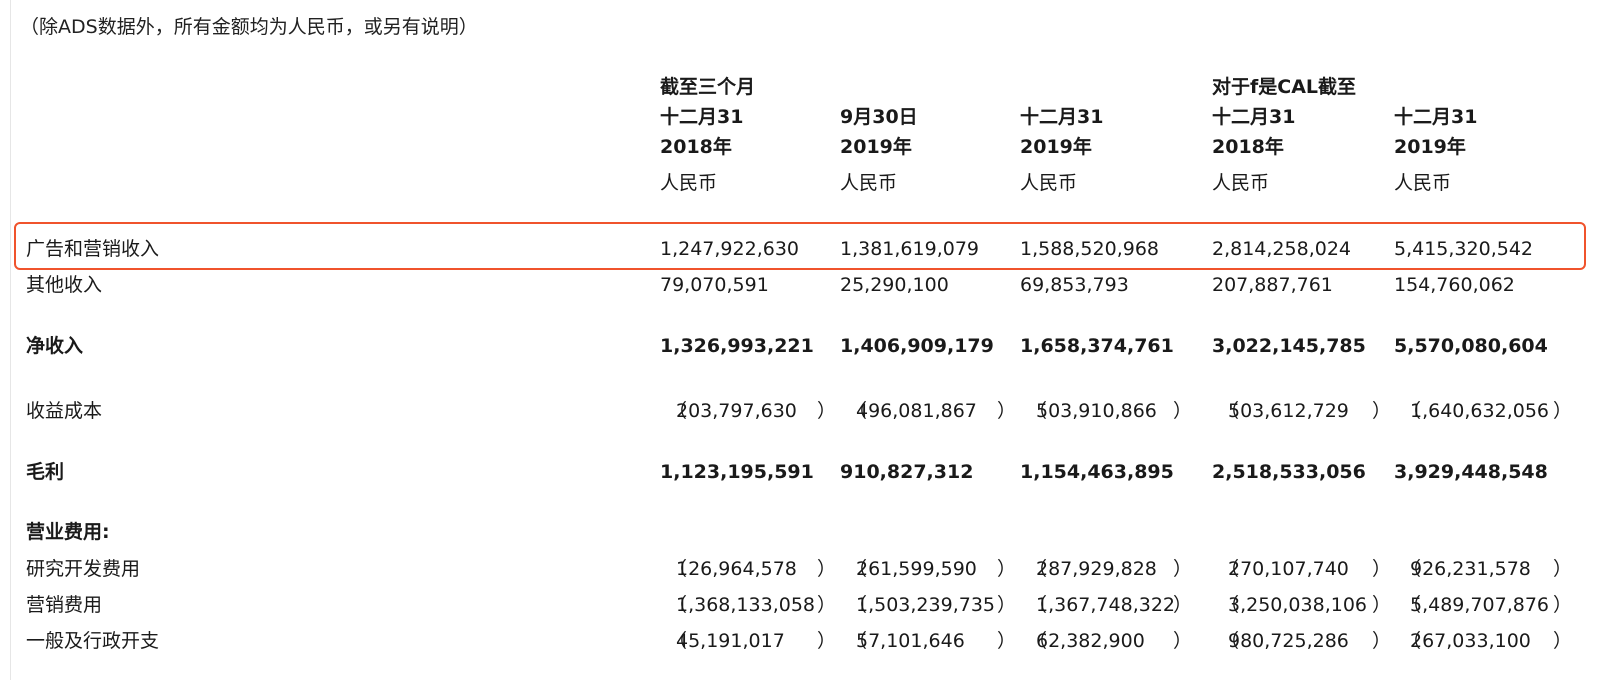 The width and height of the screenshot is (1600, 680). Describe the element at coordinates (1471, 472) in the screenshot. I see `cell-value: 3,929,448,548` at that location.